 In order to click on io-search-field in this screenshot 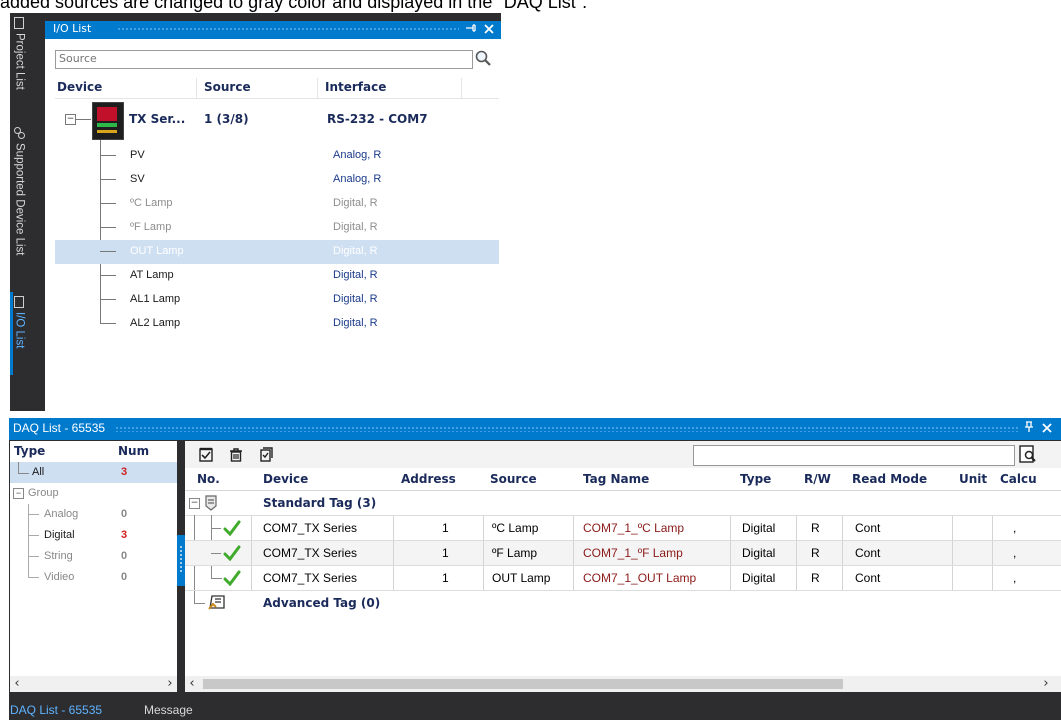, I will do `click(264, 59)`.